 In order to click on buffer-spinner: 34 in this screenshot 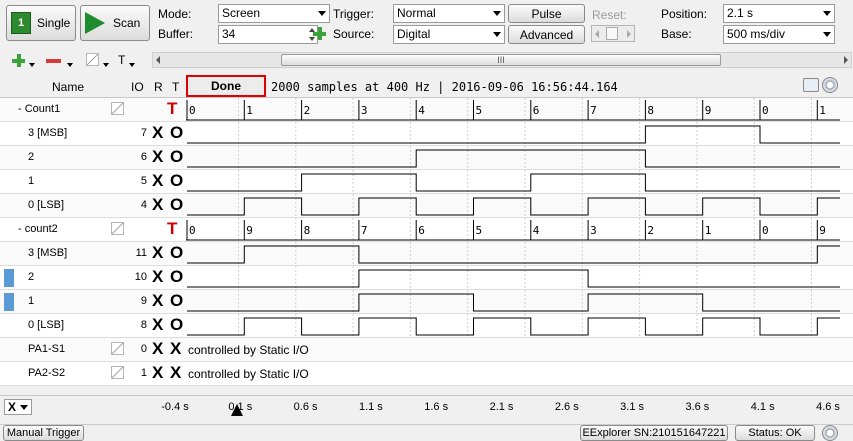, I will do `click(268, 34)`.